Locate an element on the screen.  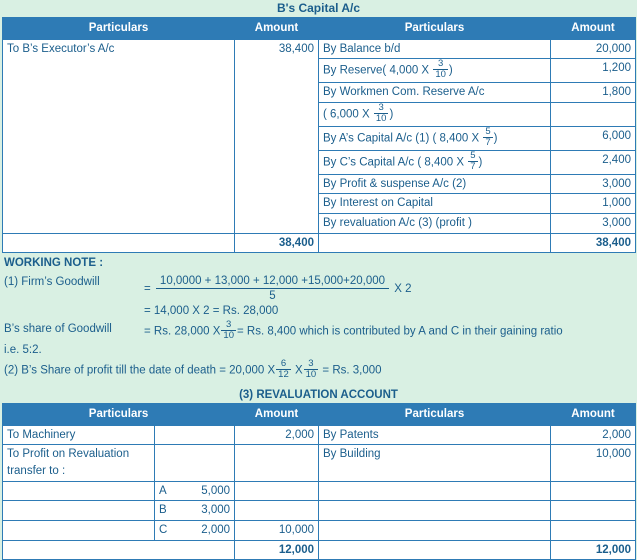
right-amount-cell: 10,000 is located at coordinates (593, 463).